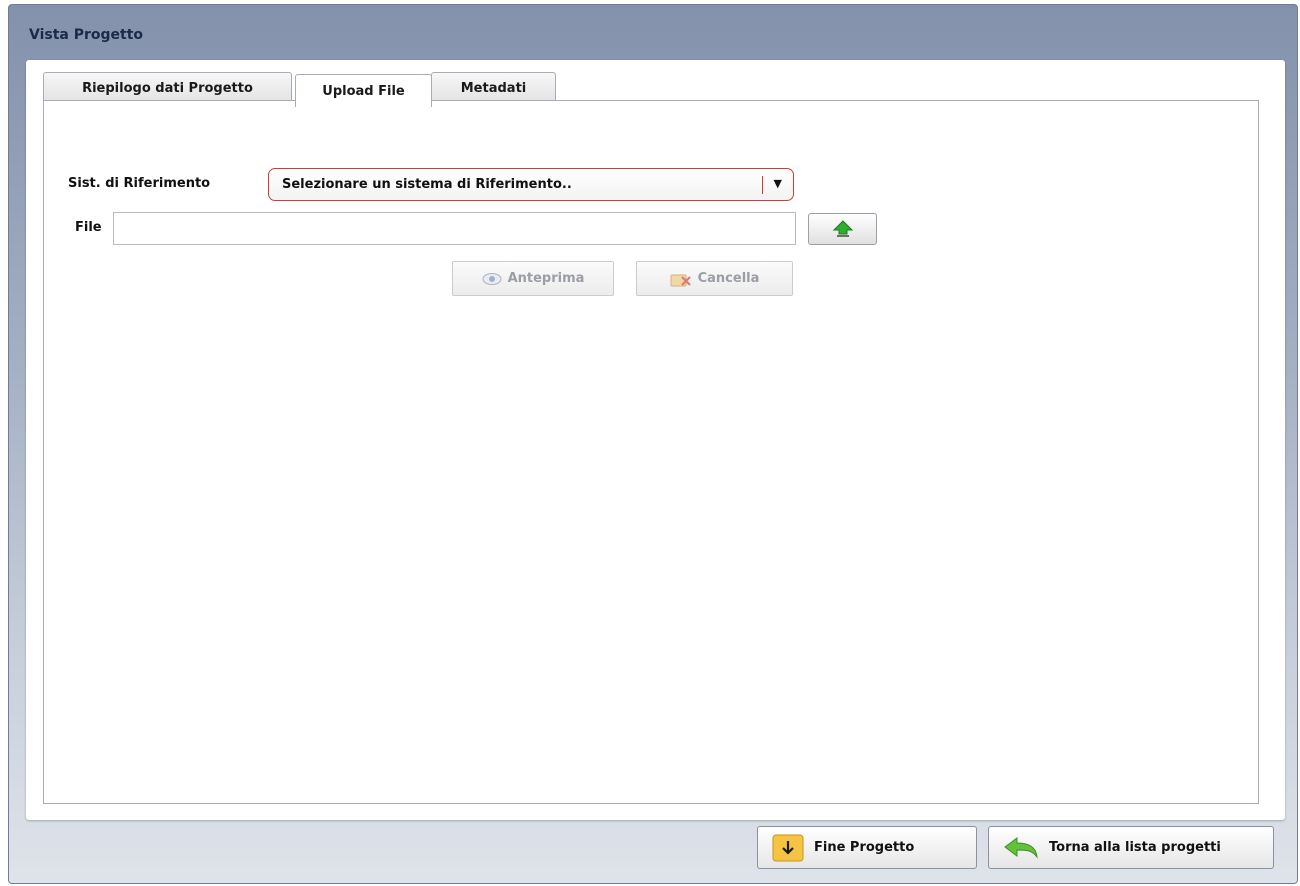 The width and height of the screenshot is (1300, 886). What do you see at coordinates (86, 35) in the screenshot?
I see `window-title: Vista Progetto` at bounding box center [86, 35].